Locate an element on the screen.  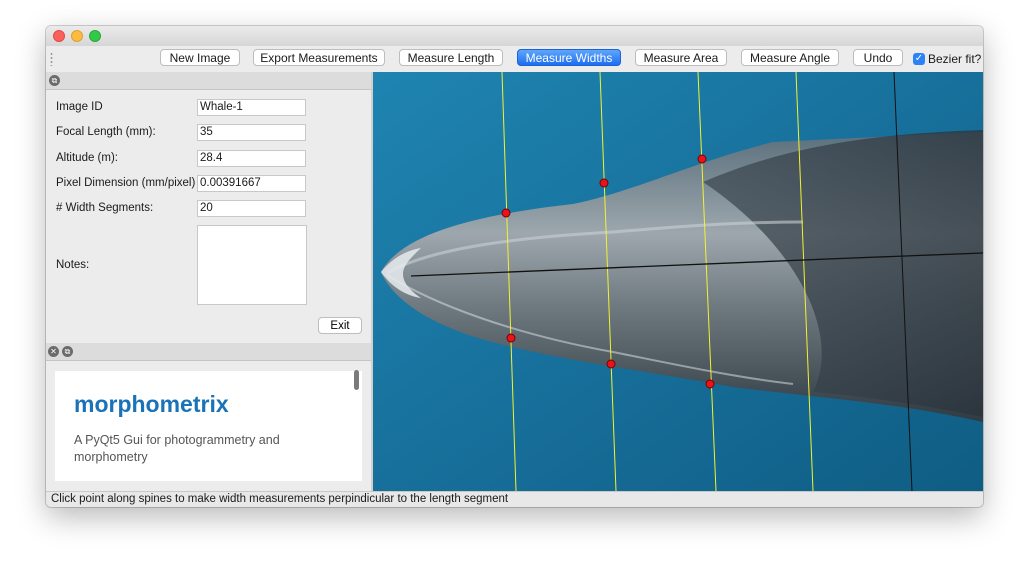
bezier-fit-label: Bezier fit? is located at coordinates (955, 59).